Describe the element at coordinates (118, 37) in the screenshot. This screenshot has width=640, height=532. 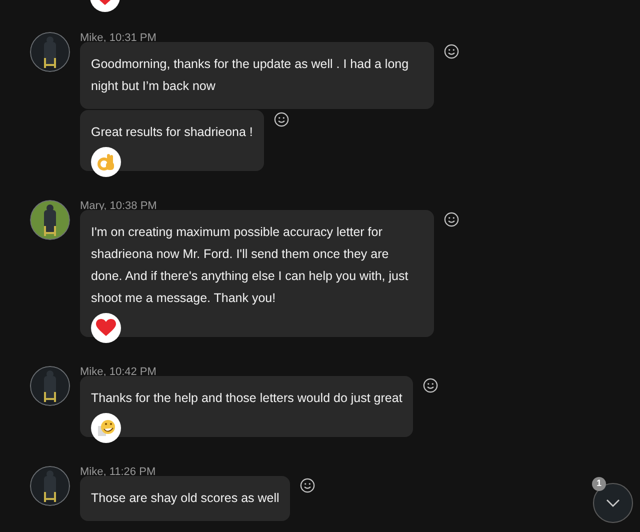
I see `sender-meta: Mike, 10:31 PM` at that location.